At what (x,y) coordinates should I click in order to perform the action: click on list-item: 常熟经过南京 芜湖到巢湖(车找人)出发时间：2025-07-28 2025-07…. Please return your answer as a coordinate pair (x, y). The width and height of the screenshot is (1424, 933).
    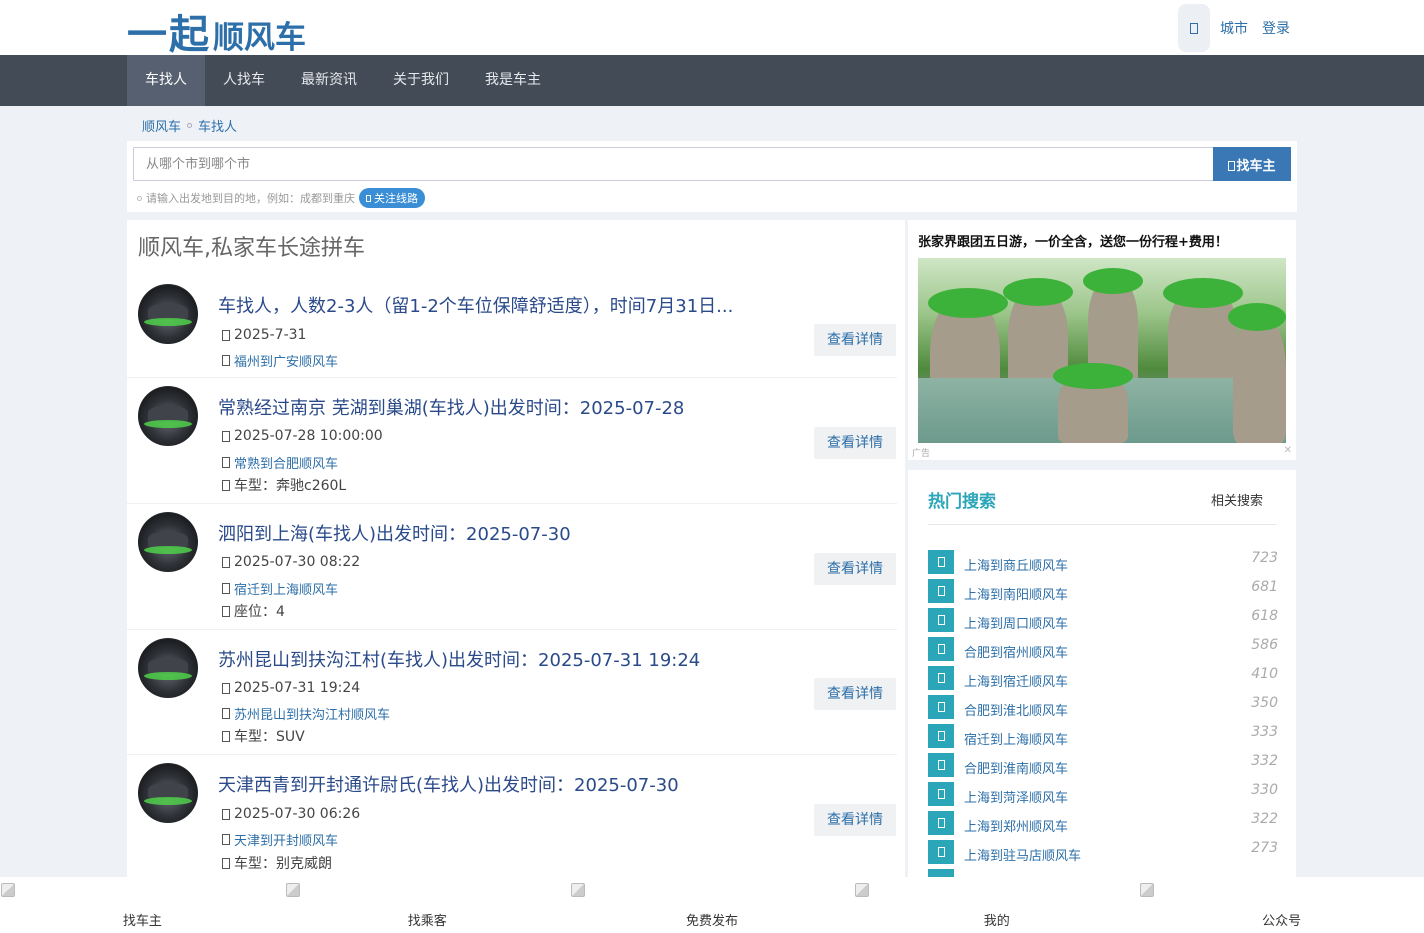
    Looking at the image, I should click on (512, 441).